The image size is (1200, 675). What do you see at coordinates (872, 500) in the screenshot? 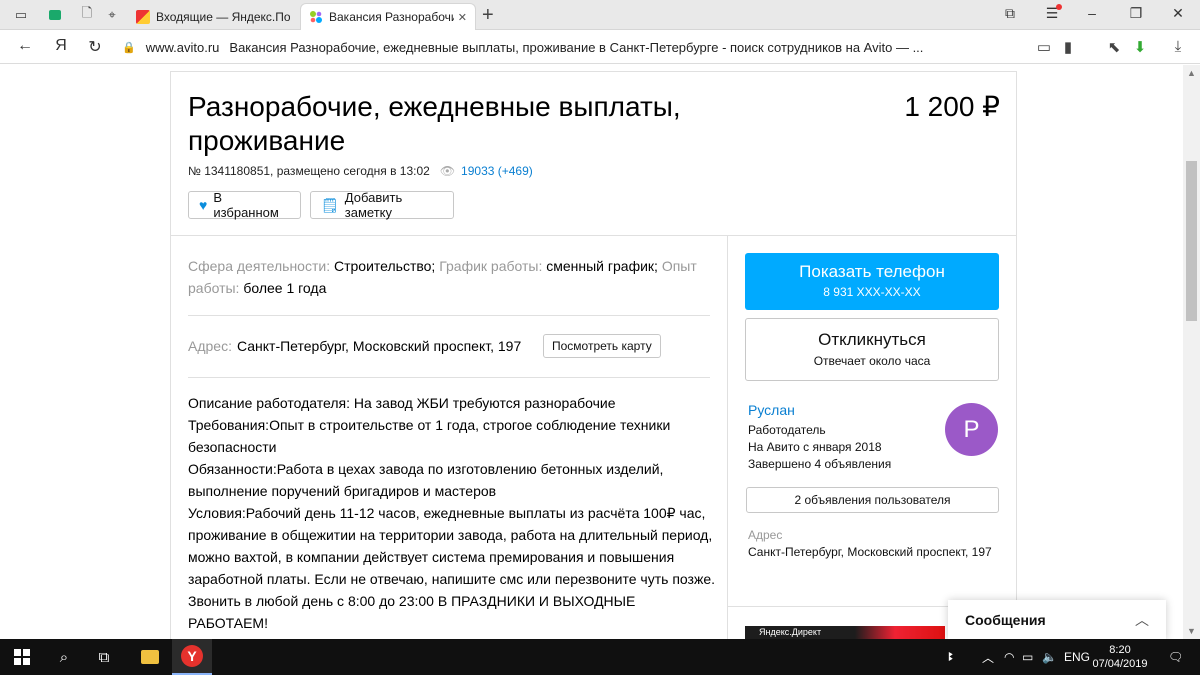
I see `user-ads-button: 2 объявления пользователя` at bounding box center [872, 500].